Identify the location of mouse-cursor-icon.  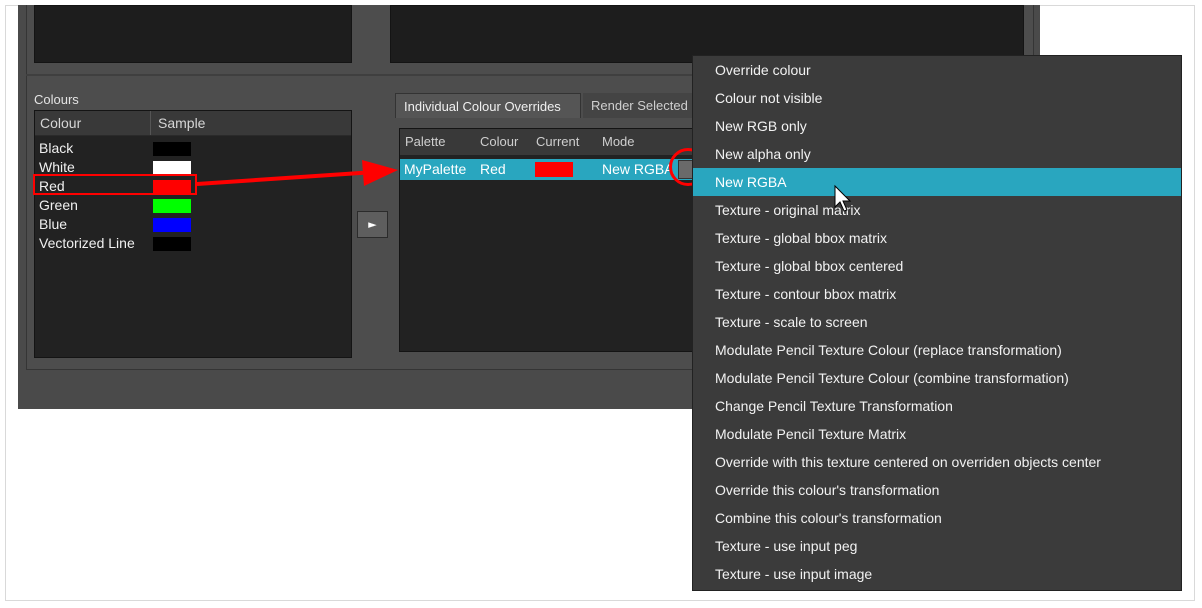
(843, 198).